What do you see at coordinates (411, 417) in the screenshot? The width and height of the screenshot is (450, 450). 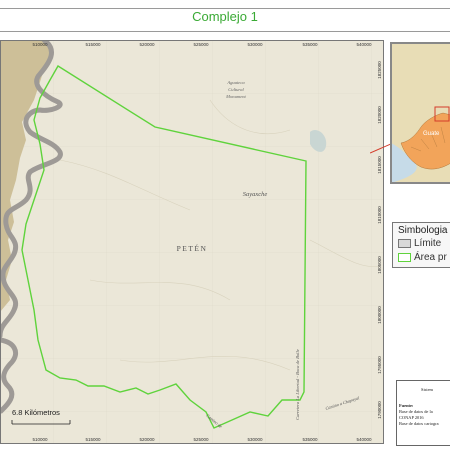 I see `sources-line: CONAP 2016` at bounding box center [411, 417].